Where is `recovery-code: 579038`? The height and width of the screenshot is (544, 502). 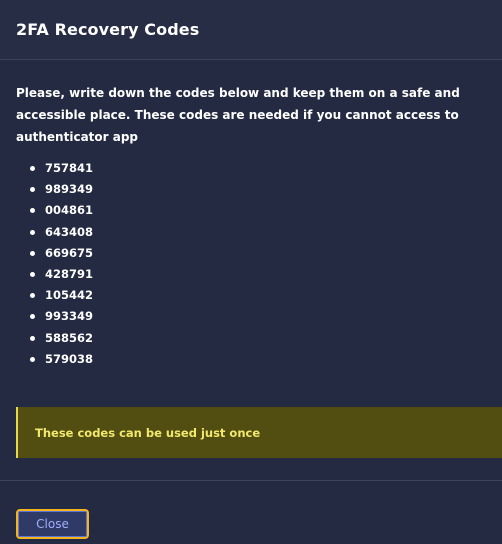
recovery-code: 579038 is located at coordinates (69, 358).